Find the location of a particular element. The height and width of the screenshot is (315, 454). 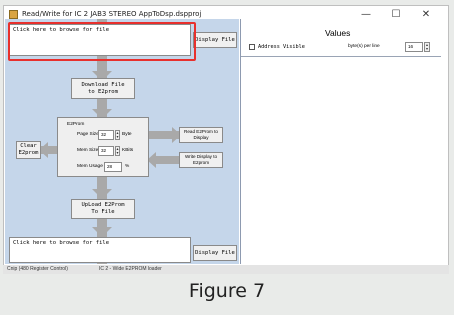

mem-size-spinner: ▴ ▾ is located at coordinates (117, 151).